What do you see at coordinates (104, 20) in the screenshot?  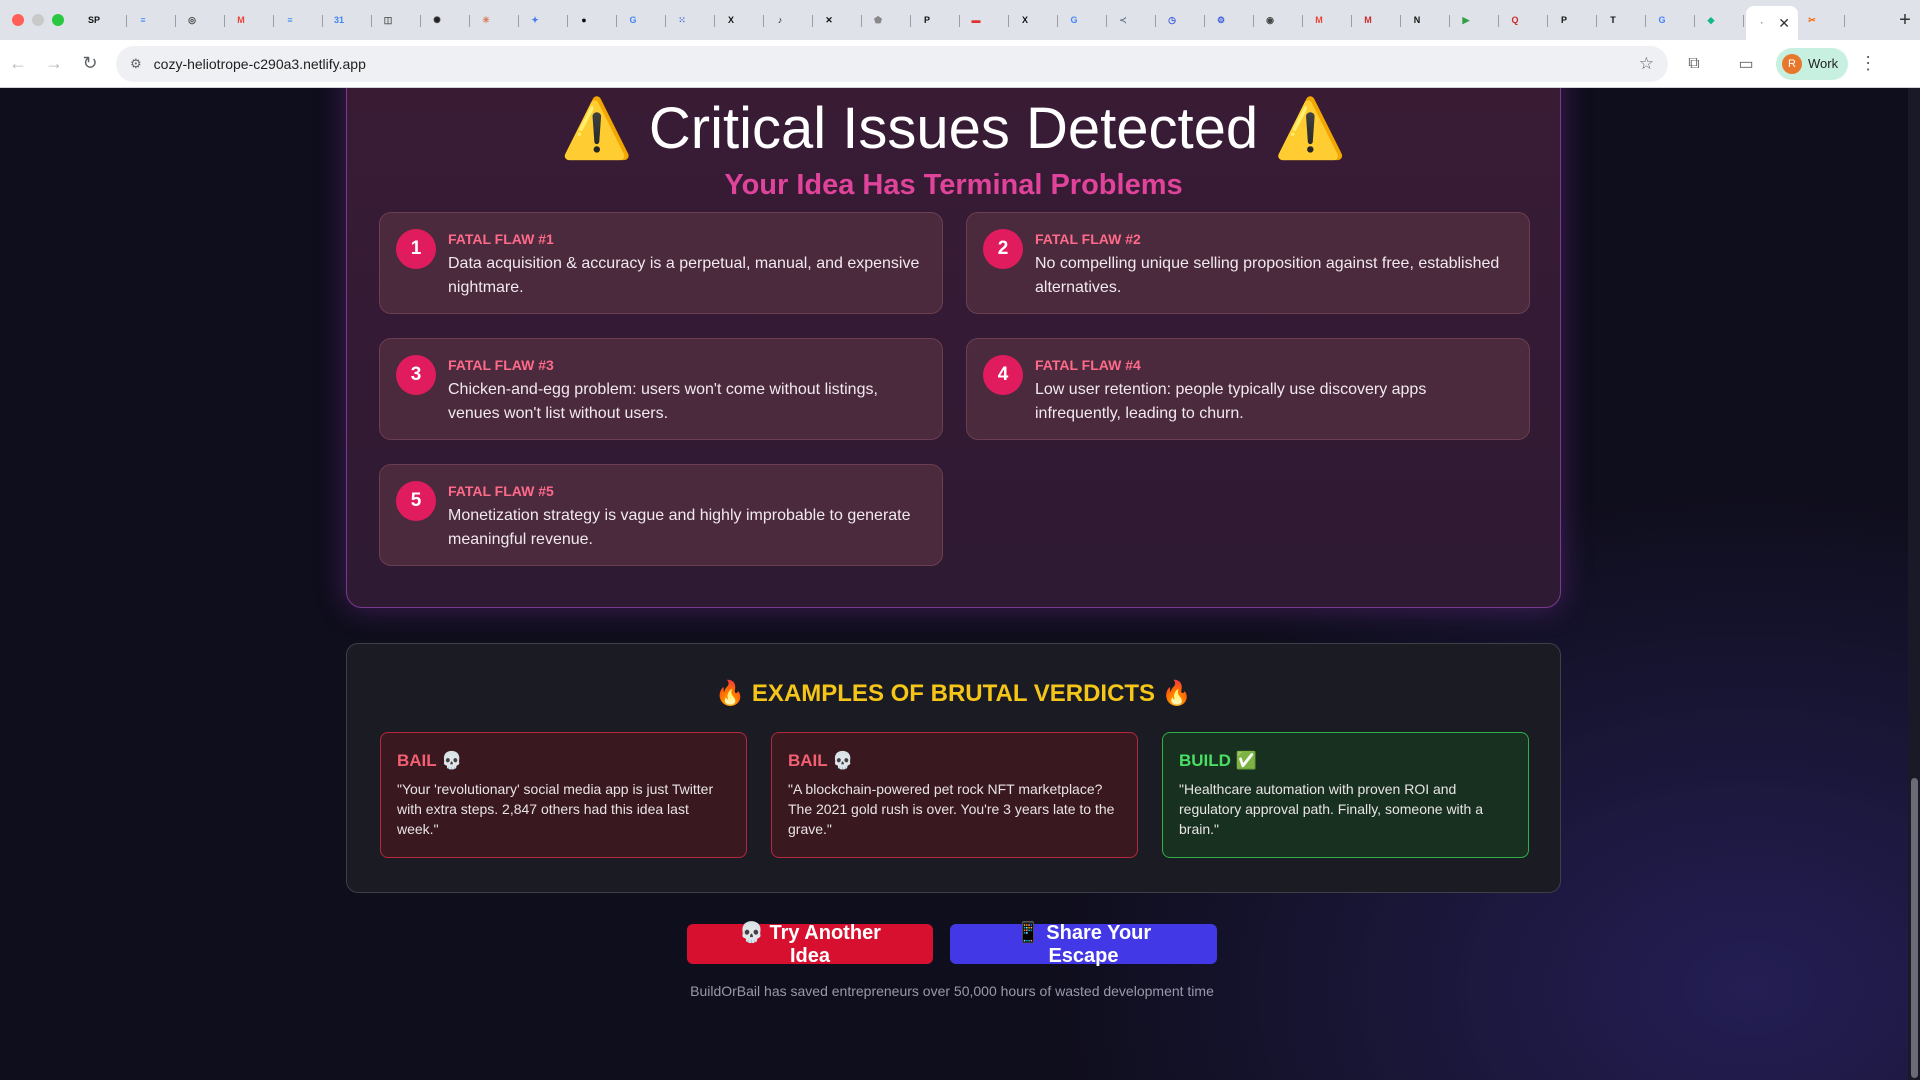 I see `browser-tab: SP` at bounding box center [104, 20].